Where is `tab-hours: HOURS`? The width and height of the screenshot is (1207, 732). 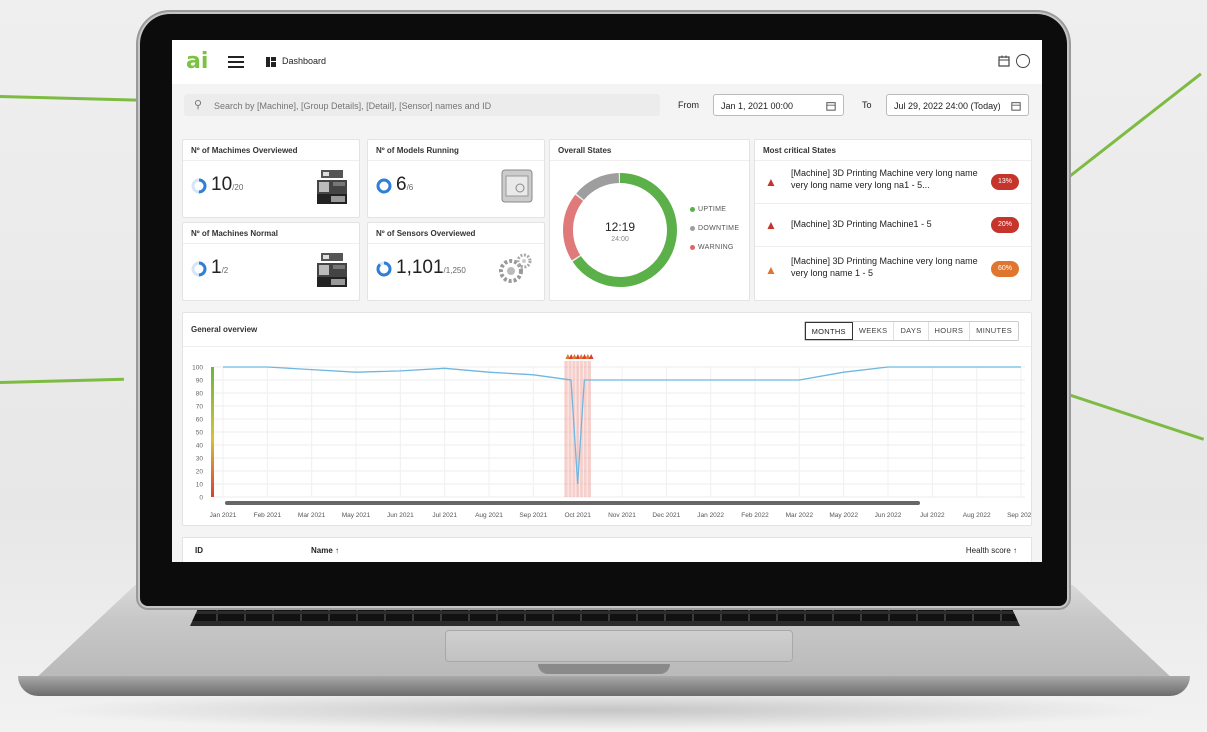
tab-hours: HOURS is located at coordinates (950, 331).